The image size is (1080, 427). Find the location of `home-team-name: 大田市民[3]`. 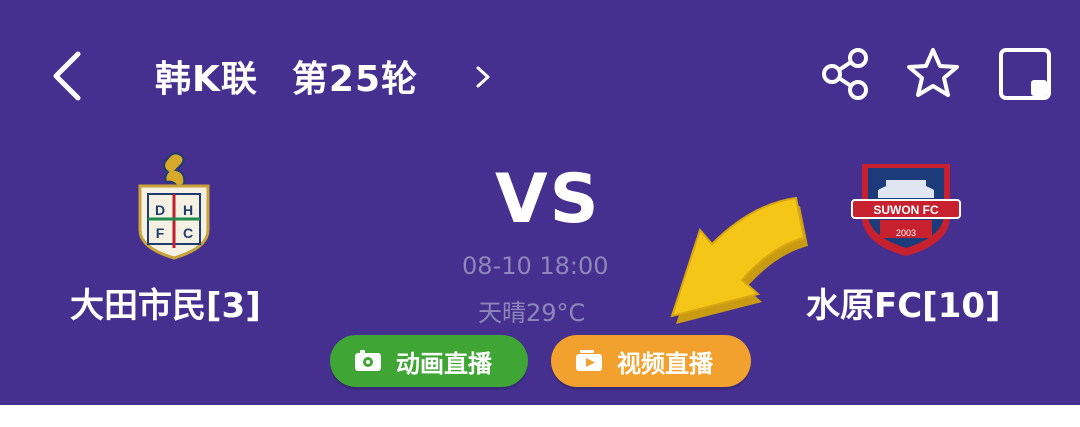

home-team-name: 大田市民[3] is located at coordinates (165, 302).